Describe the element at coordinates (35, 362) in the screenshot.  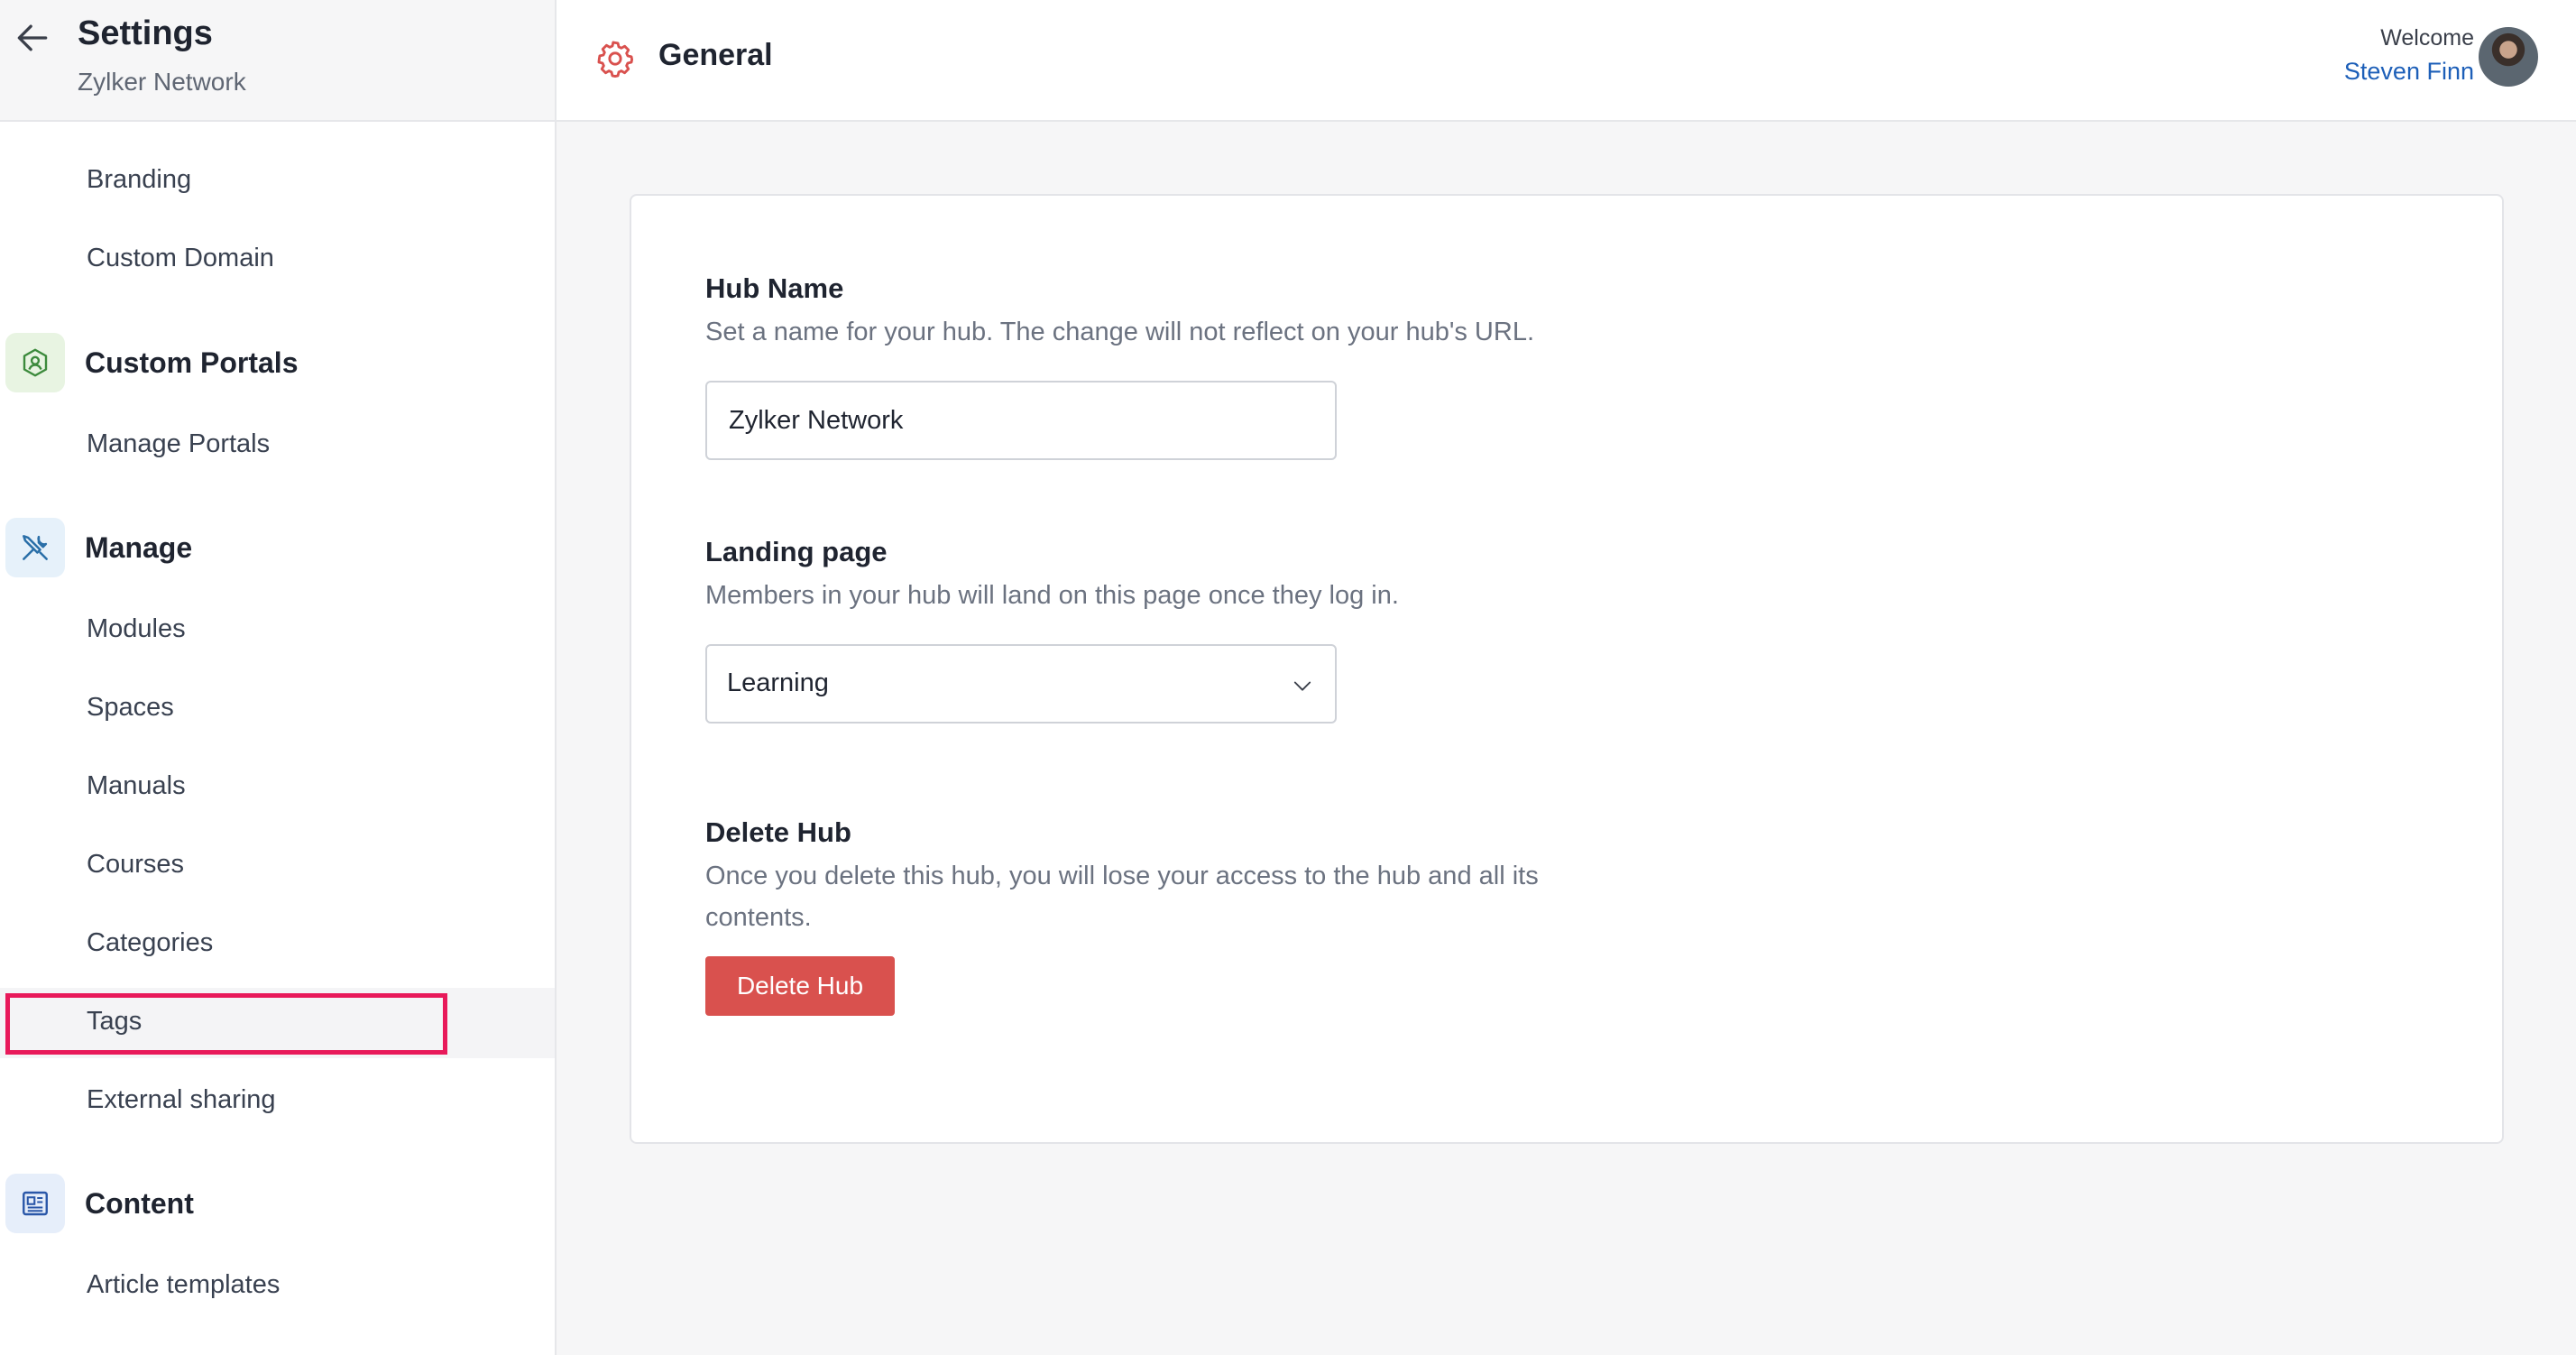
I see `user-shield-icon` at that location.